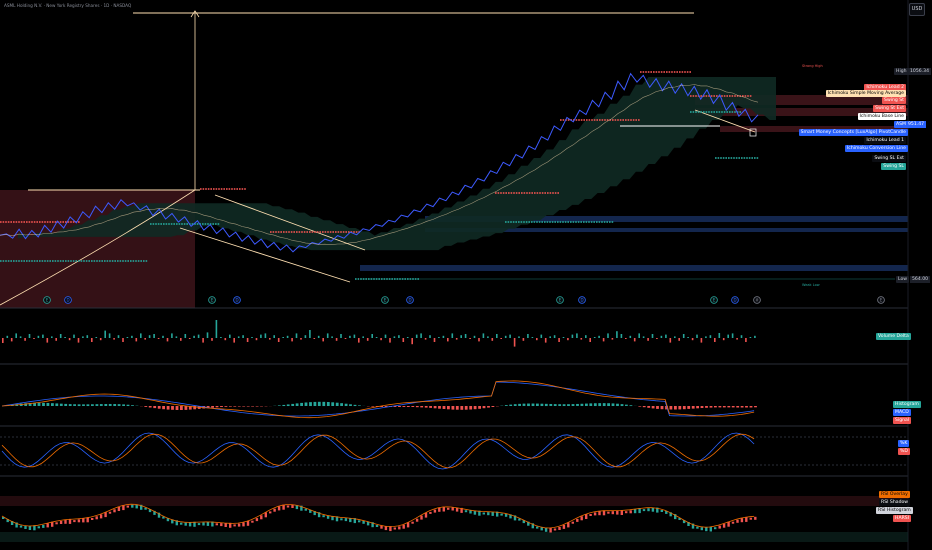 The image size is (932, 550). Describe the element at coordinates (757, 300) in the screenshot. I see `event-marker: #` at that location.